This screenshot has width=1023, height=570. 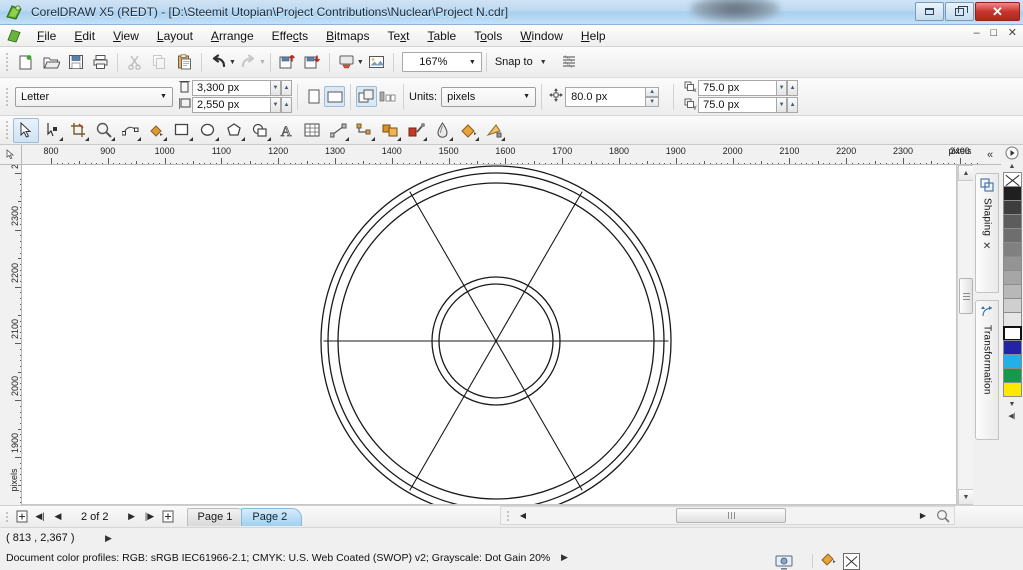 I want to click on palette-expand-icon: ◀|, so click(x=1012, y=416).